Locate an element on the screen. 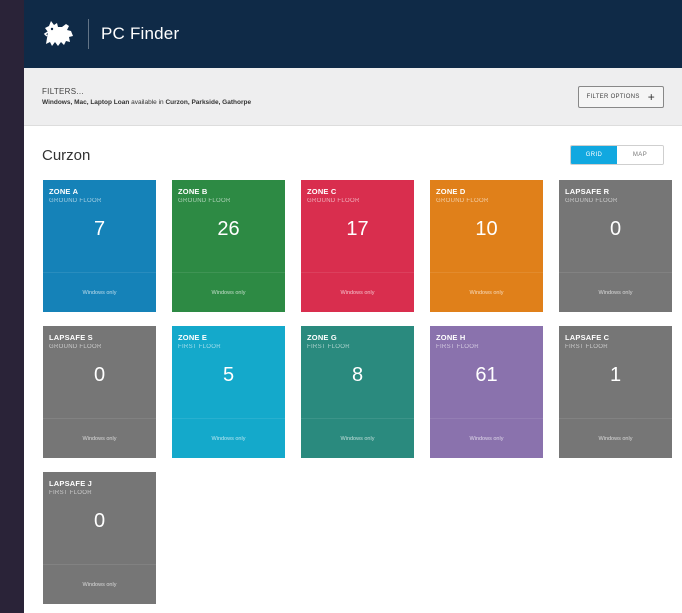 Image resolution: width=682 pixels, height=613 pixels. location-title: Curzon is located at coordinates (66, 155).